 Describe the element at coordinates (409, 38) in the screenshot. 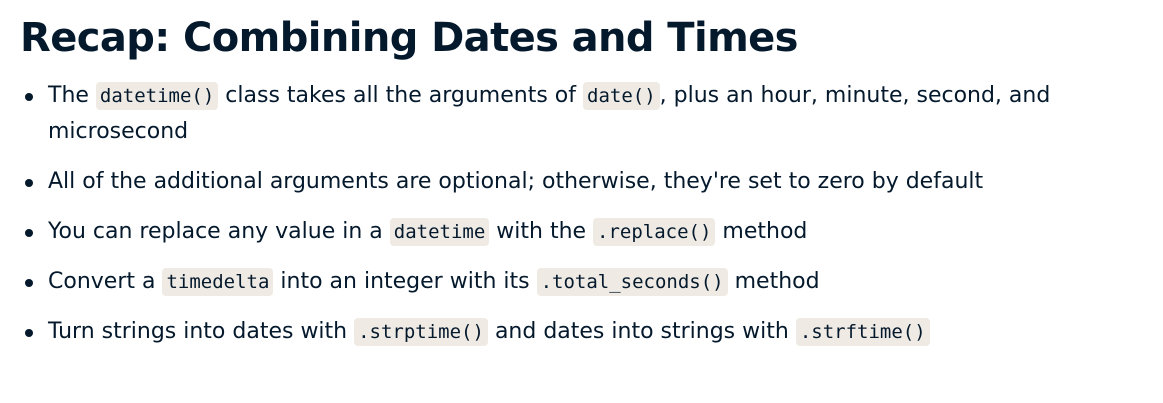

I see `slide-title: Recap: Combining Dates and Times` at that location.